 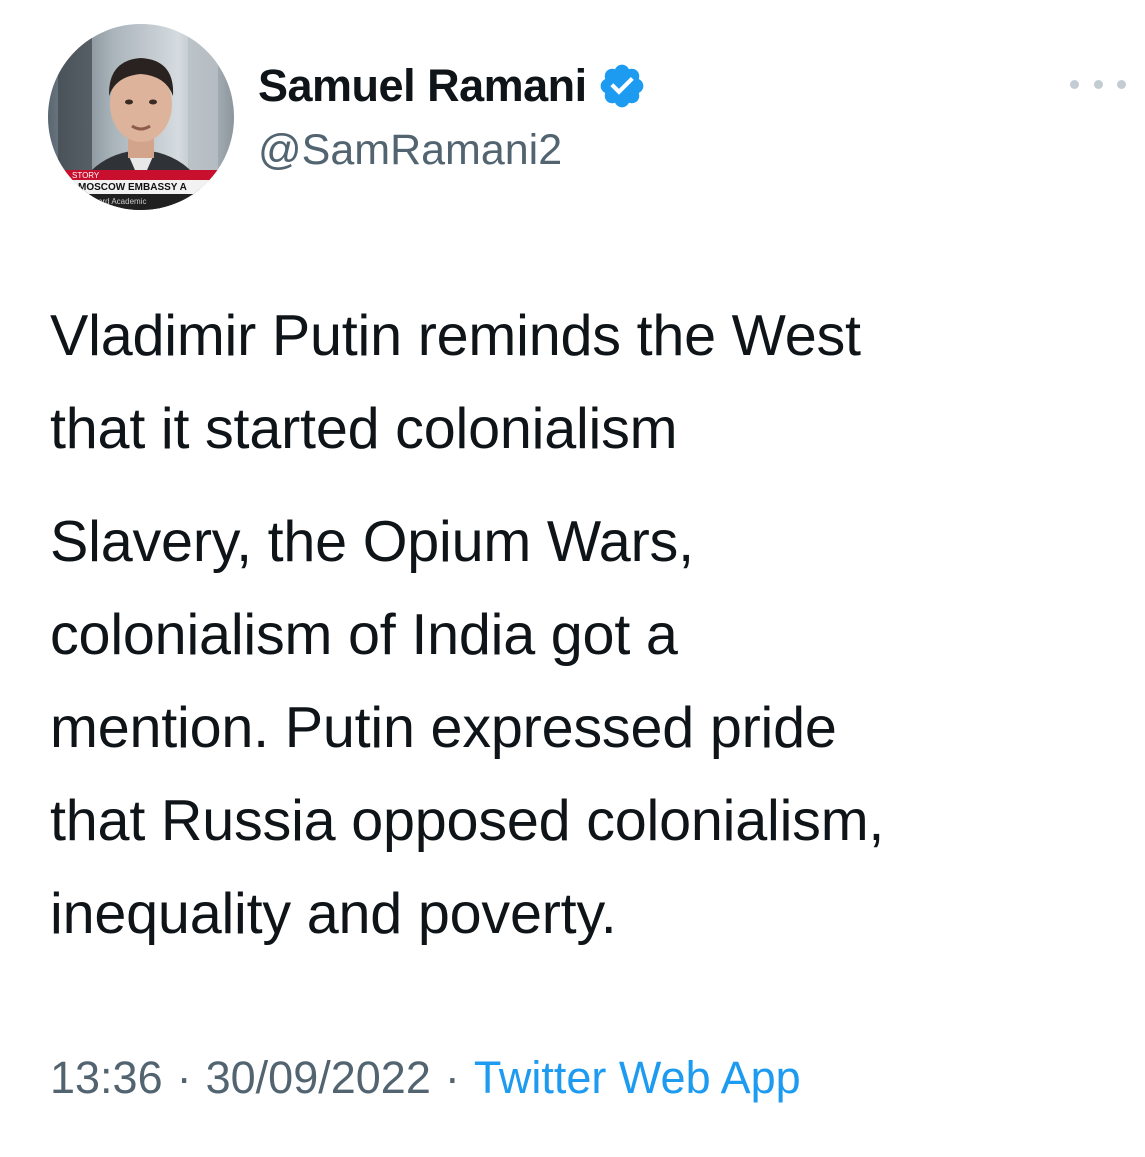 I want to click on avatar-caption-line-2: MOSCOW EMBASSY A, so click(x=132, y=187).